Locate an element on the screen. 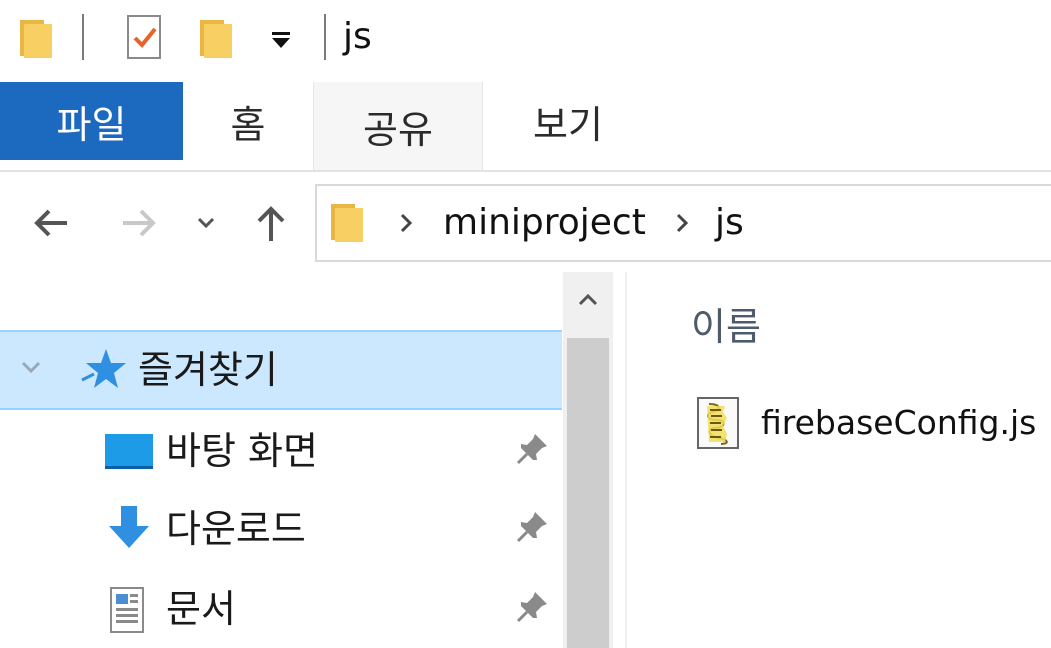  sidebar-item-desktop: 바탕 화면 is located at coordinates (281, 450).